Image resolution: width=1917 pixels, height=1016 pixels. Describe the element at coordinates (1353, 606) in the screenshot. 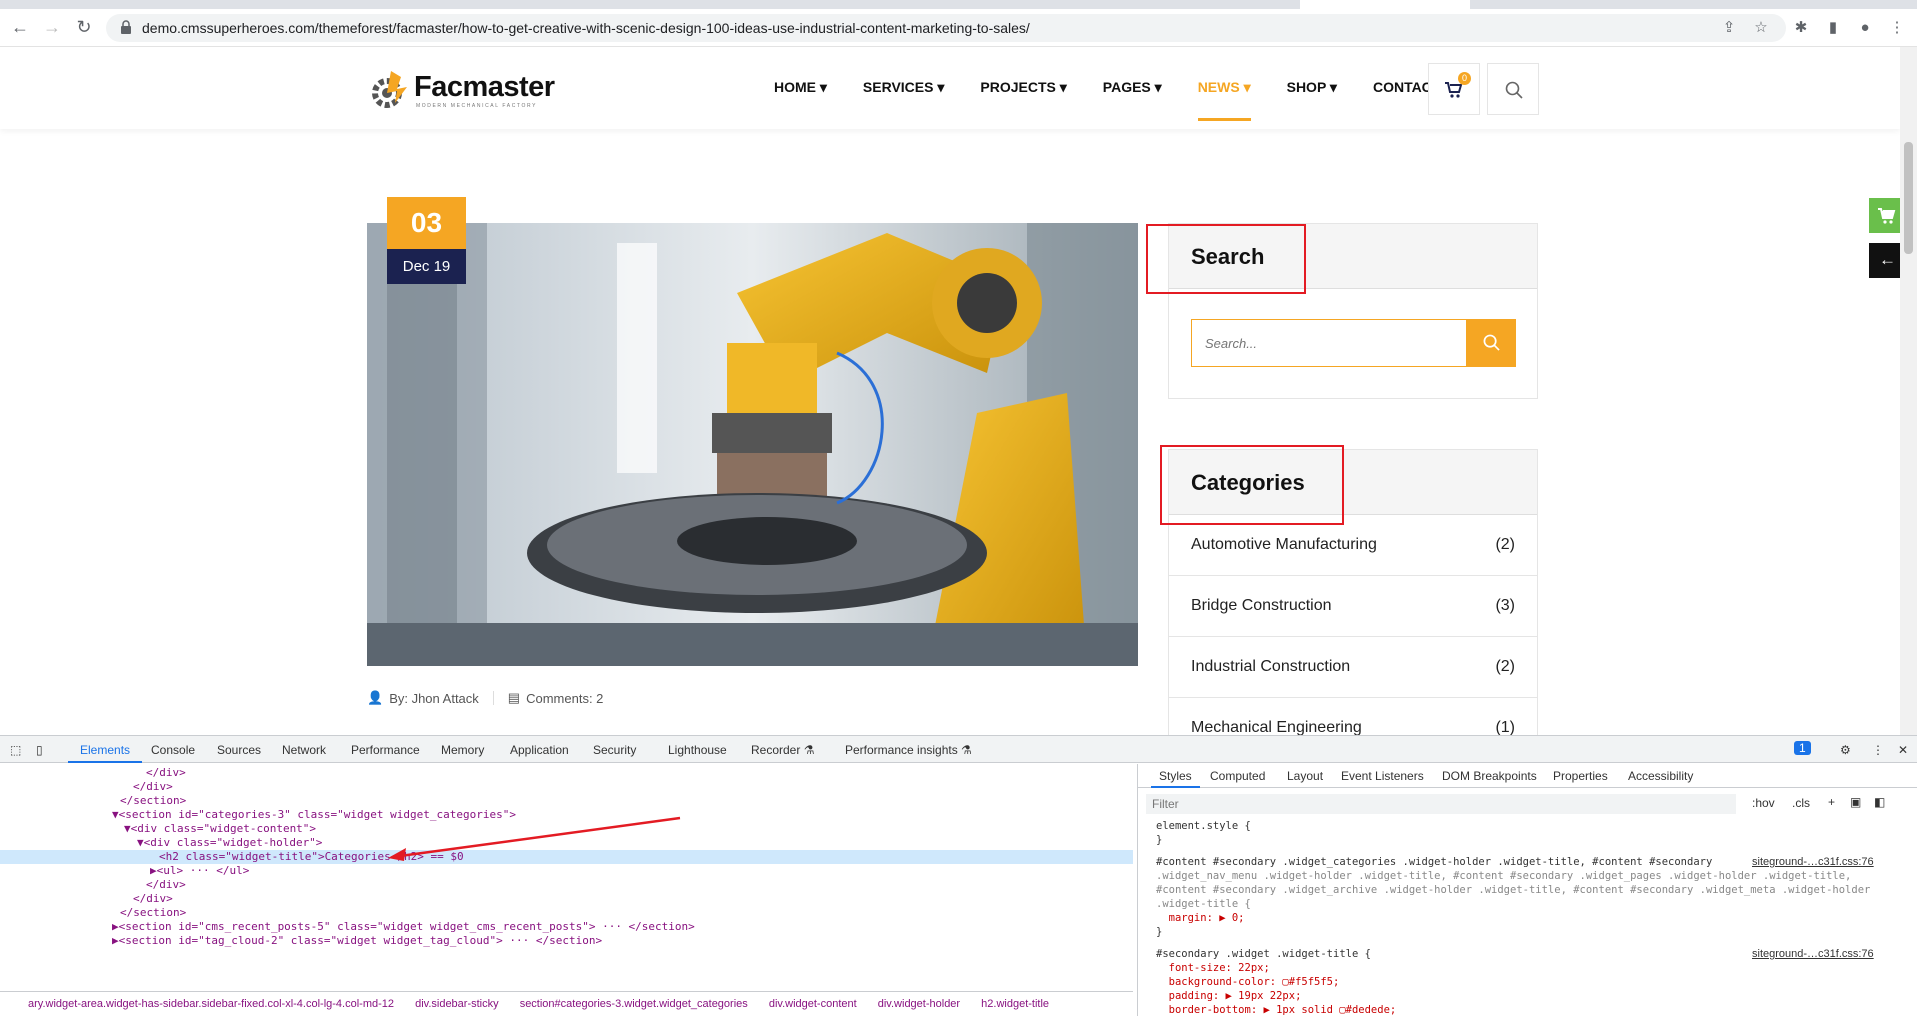

I see `category-item: Bridge Construction (3)` at that location.